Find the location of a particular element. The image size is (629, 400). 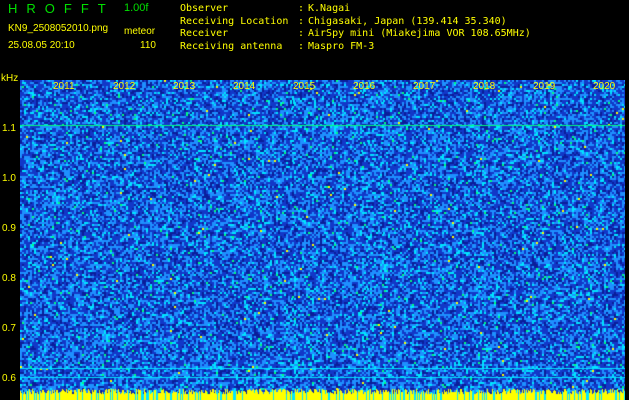

x-tick-label: 2016 is located at coordinates (364, 86).